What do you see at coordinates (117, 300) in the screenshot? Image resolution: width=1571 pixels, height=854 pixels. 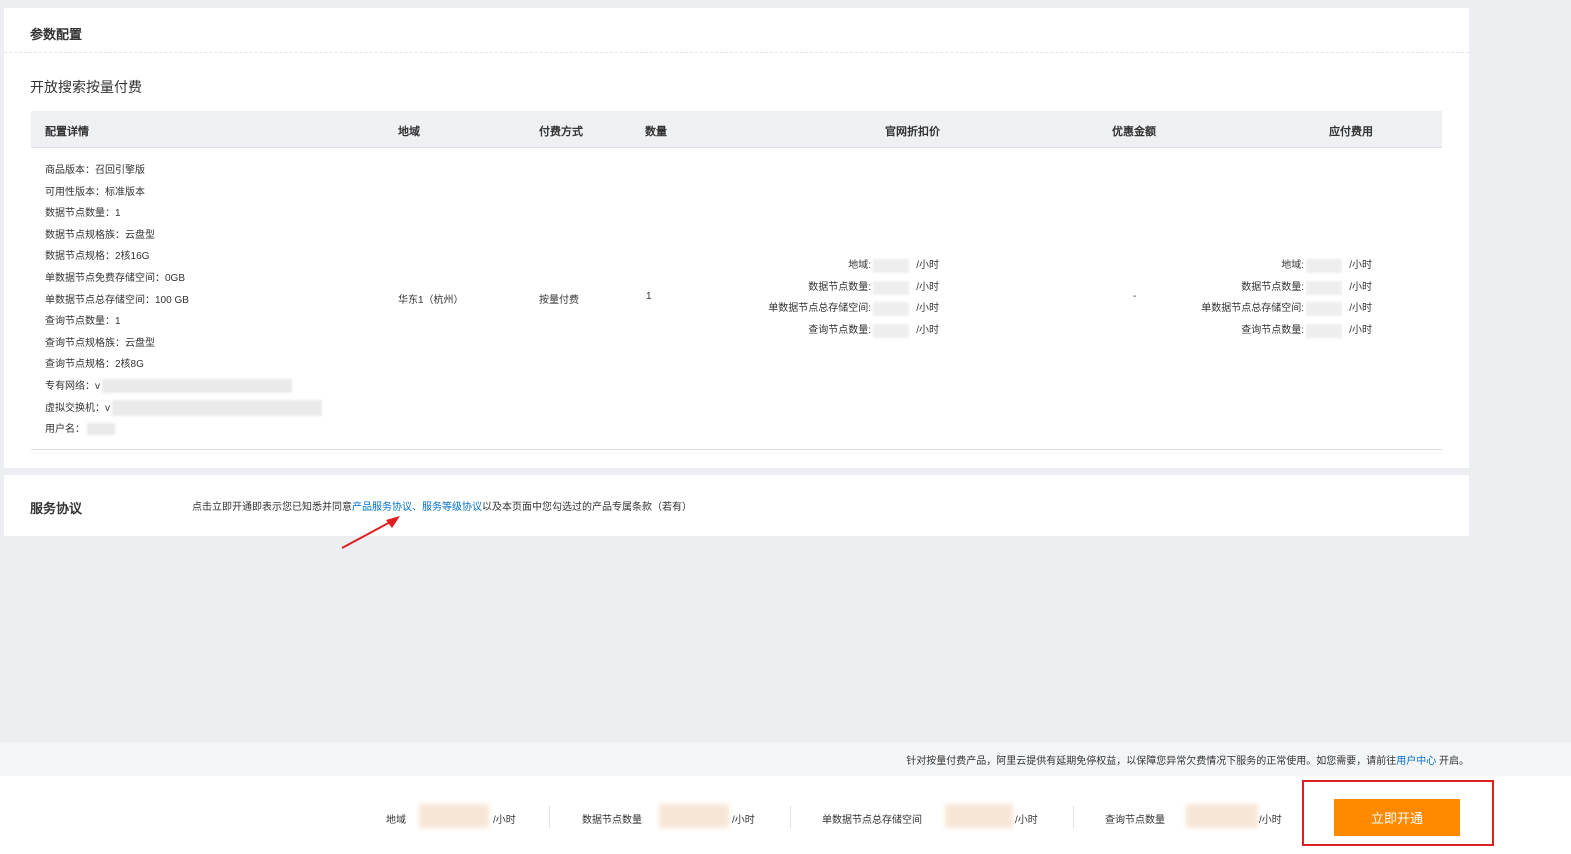 I see `detail-row: 单数据节点总存储空间：100 GB` at bounding box center [117, 300].